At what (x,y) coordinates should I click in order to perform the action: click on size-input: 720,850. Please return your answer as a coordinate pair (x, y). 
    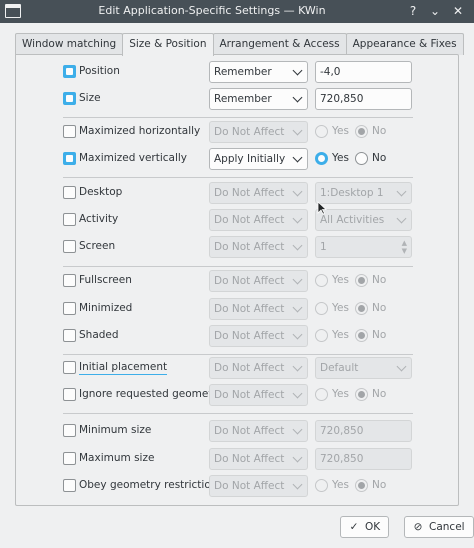
    Looking at the image, I should click on (363, 99).